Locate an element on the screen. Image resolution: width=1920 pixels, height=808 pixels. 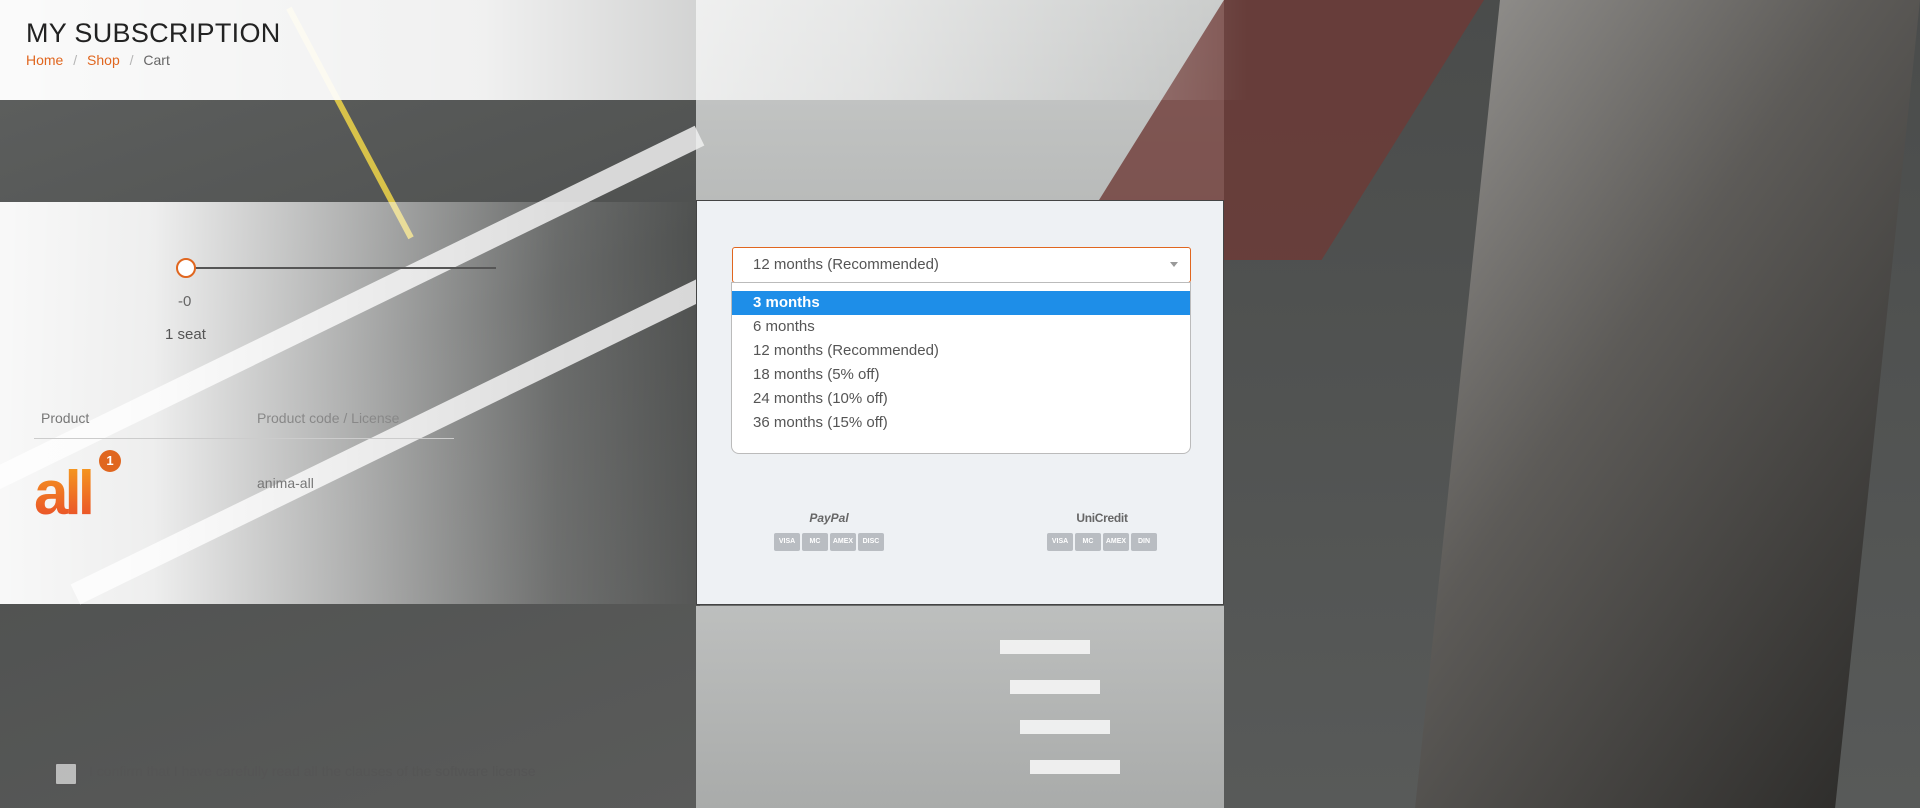
column-header-code: Product code / License is located at coordinates (328, 418).